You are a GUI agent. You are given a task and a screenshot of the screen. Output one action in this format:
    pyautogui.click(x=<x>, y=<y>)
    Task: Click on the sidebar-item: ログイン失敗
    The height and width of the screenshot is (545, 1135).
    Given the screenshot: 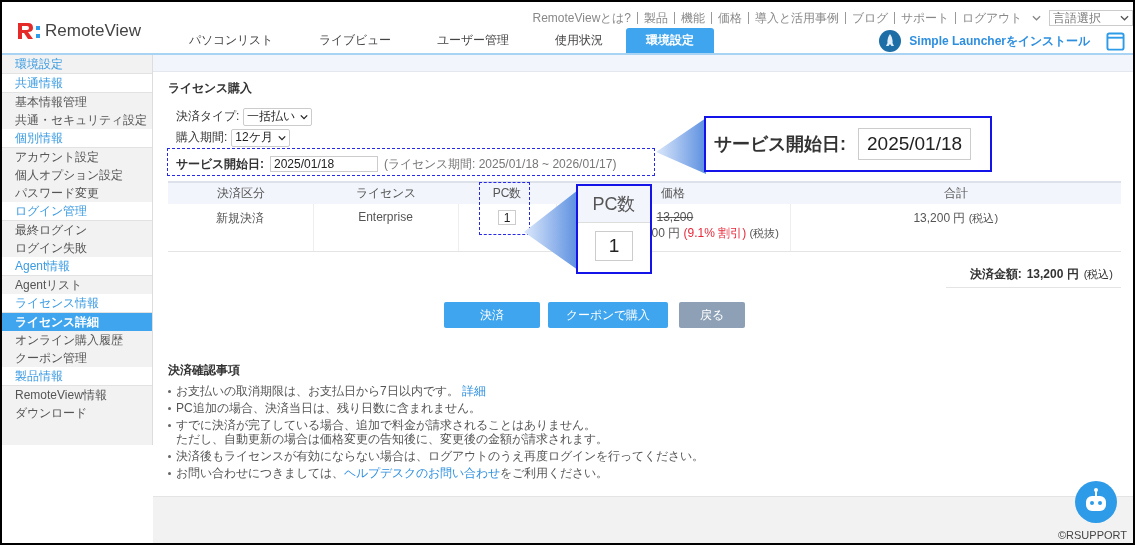 What is the action you would take?
    pyautogui.click(x=77, y=248)
    